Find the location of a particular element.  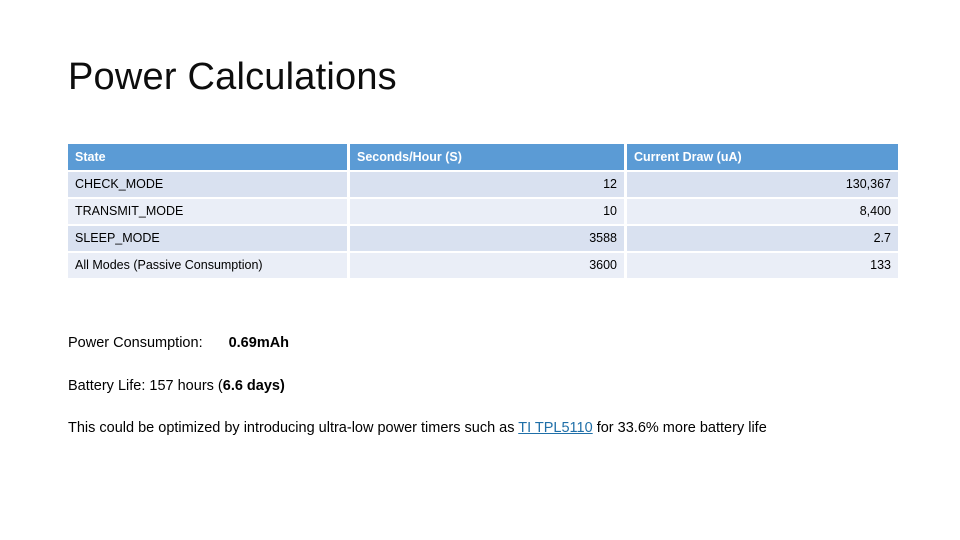

column-header-seconds-per-hour: Seconds/Hour (S) is located at coordinates (487, 157).